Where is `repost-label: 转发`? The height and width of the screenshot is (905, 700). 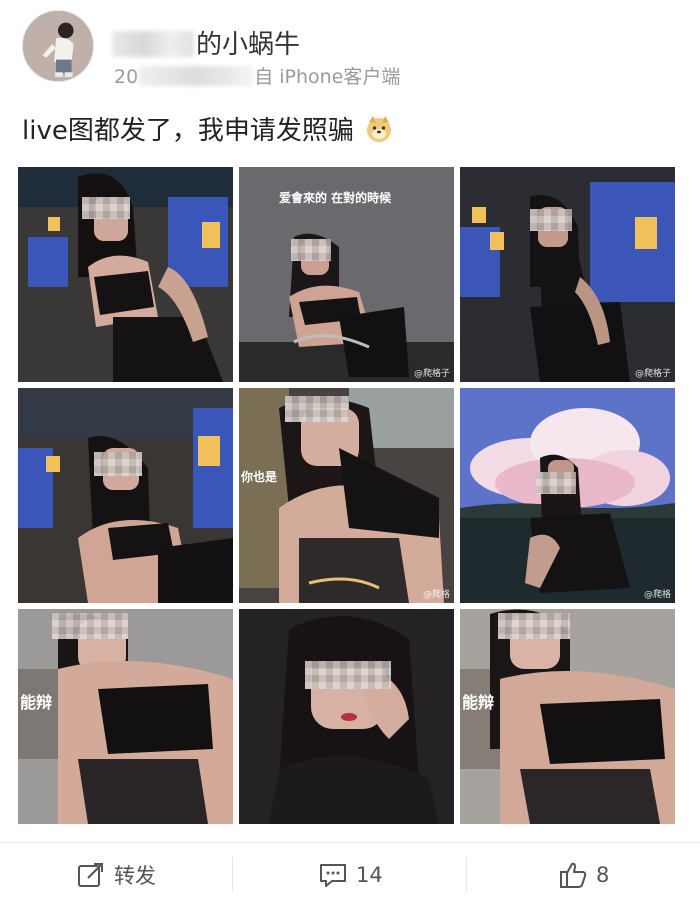
repost-label: 转发 is located at coordinates (135, 875).